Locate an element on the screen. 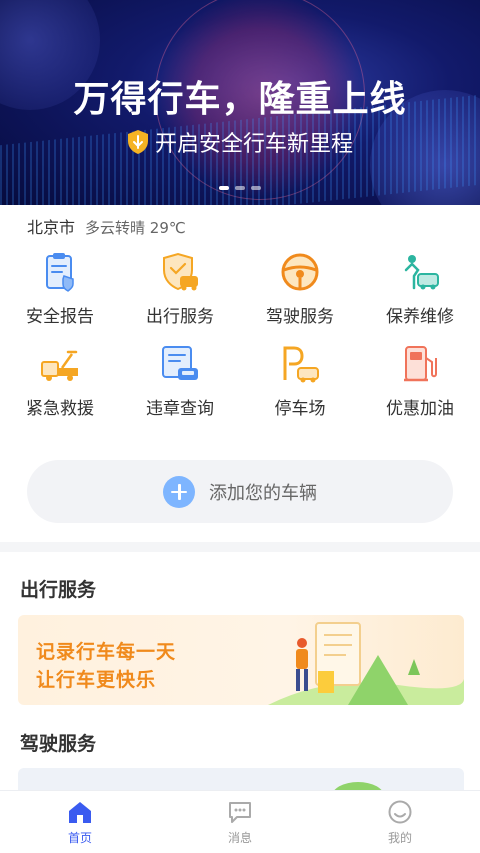 The height and width of the screenshot is (853, 480). add-vehicle-button: 添加您的车辆 is located at coordinates (240, 491).